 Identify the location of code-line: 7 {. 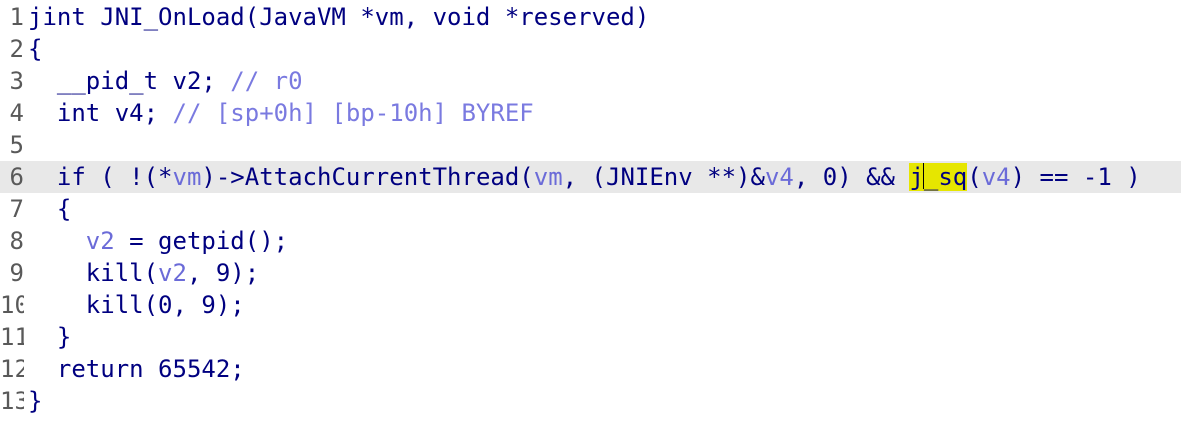
(590, 209).